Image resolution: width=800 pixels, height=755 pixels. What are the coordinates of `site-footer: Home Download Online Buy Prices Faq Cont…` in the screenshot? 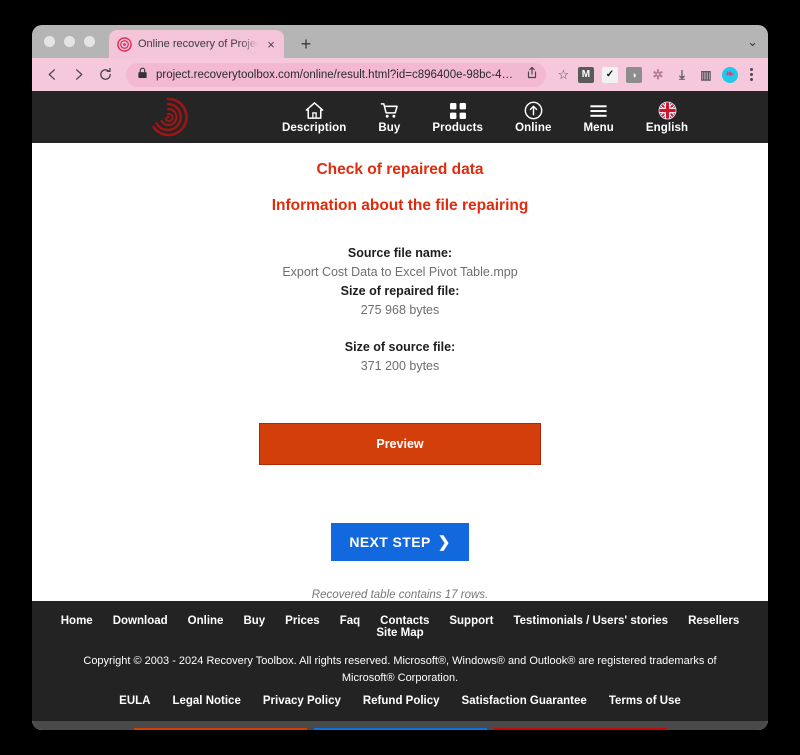 It's located at (400, 661).